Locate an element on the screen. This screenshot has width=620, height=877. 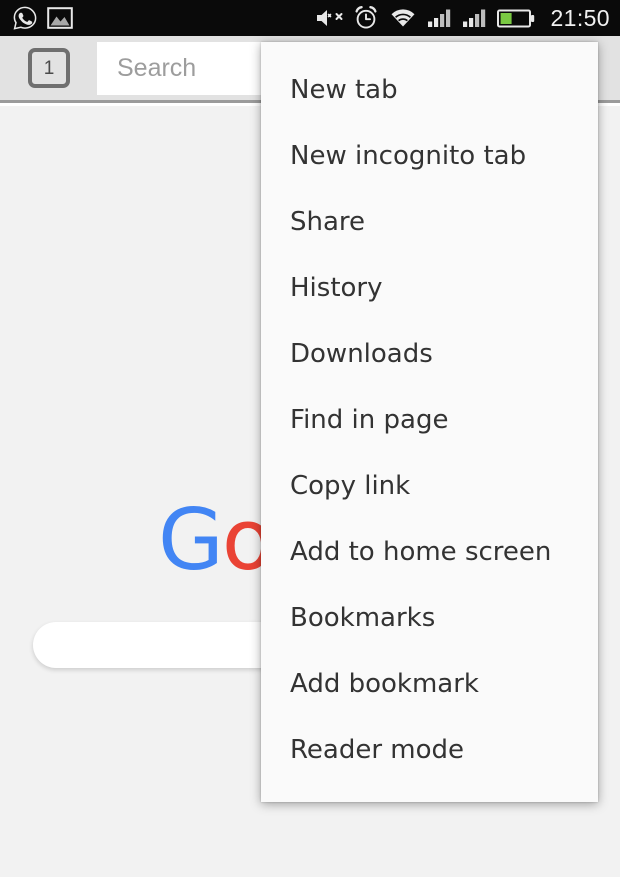
menu-item-new-incognito-tab: New incognito tab is located at coordinates (429, 157).